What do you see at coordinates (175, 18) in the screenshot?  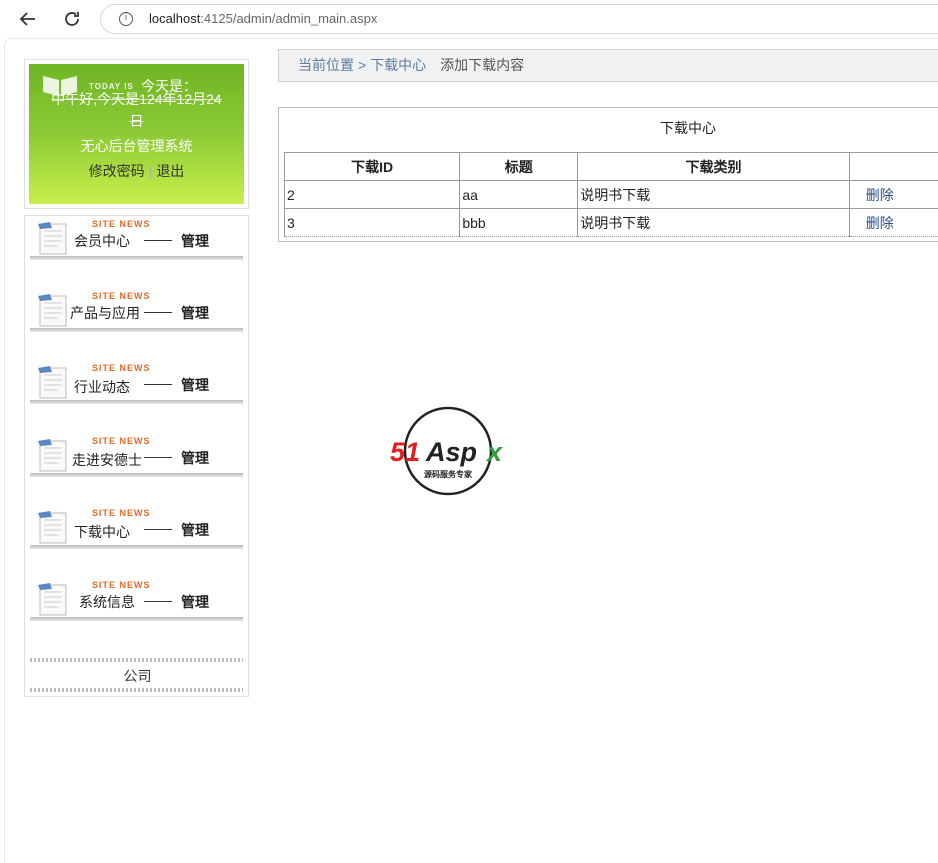 I see `url-host: localhost` at bounding box center [175, 18].